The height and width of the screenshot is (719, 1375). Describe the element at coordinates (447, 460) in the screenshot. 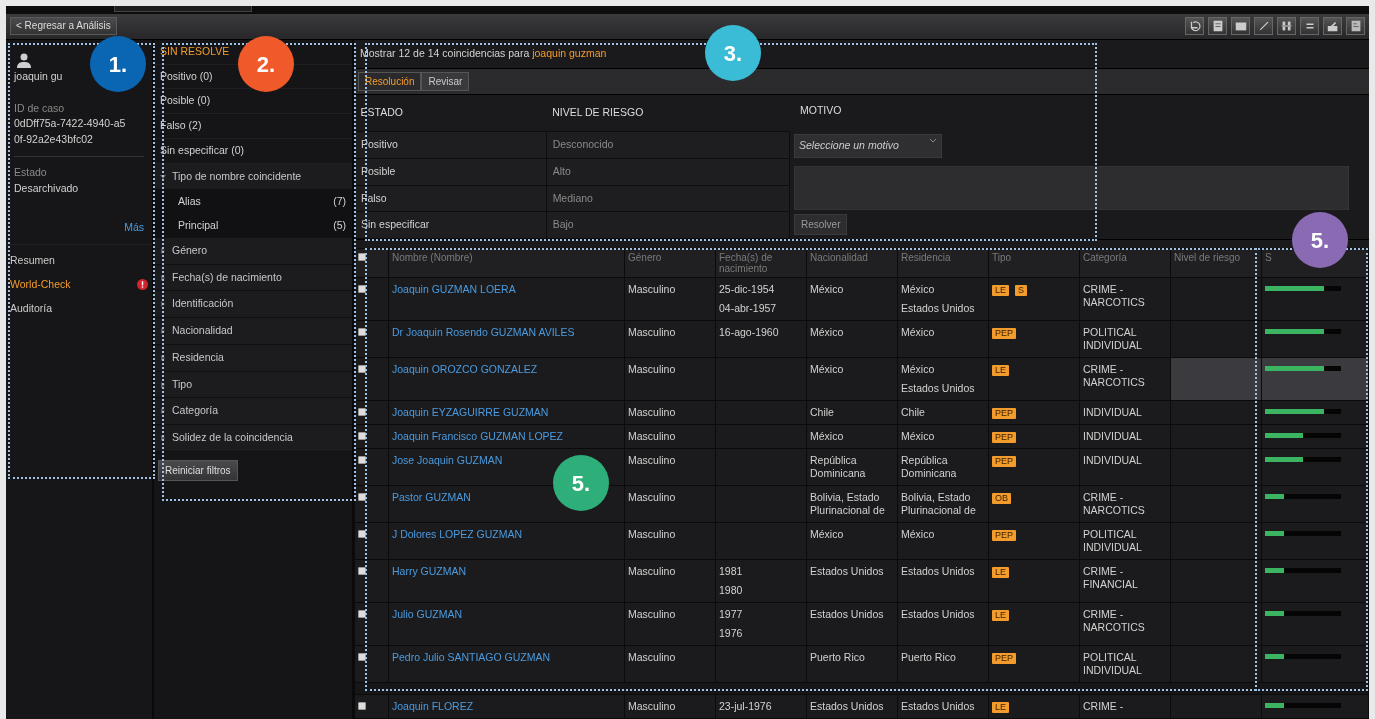

I see `result-name-link: Jose Joaquin GUZMAN` at that location.